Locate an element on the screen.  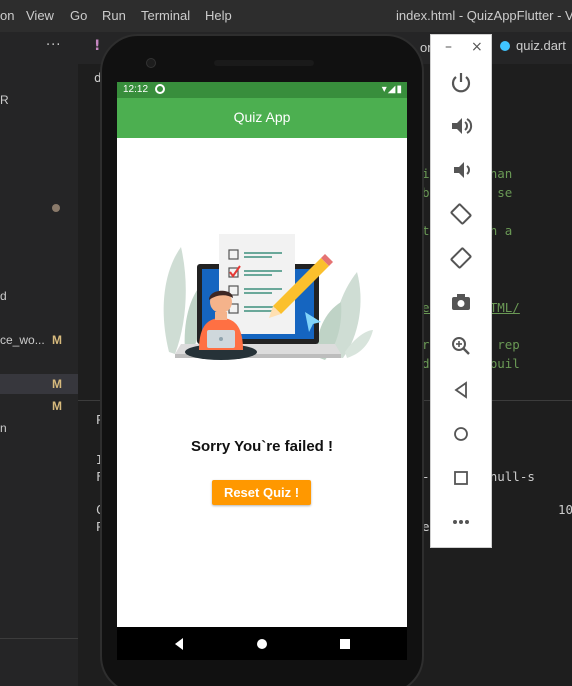
home-icon is located at coordinates (461, 434).